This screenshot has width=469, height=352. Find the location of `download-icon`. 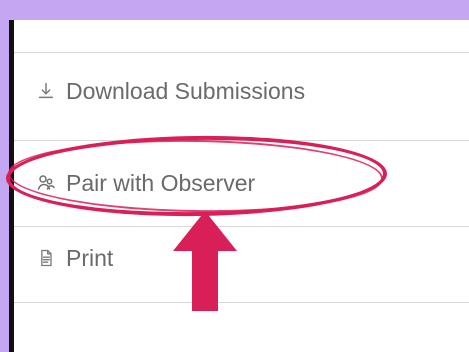

download-icon is located at coordinates (46, 91).